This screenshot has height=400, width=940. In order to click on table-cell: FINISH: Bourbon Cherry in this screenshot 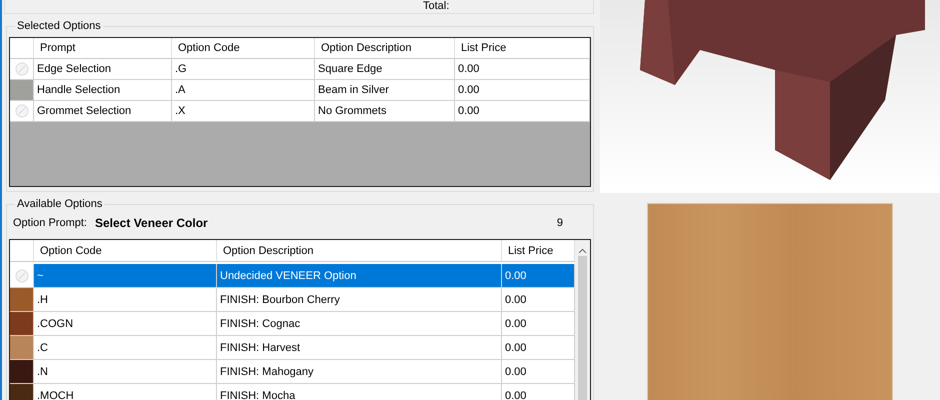, I will do `click(359, 300)`.